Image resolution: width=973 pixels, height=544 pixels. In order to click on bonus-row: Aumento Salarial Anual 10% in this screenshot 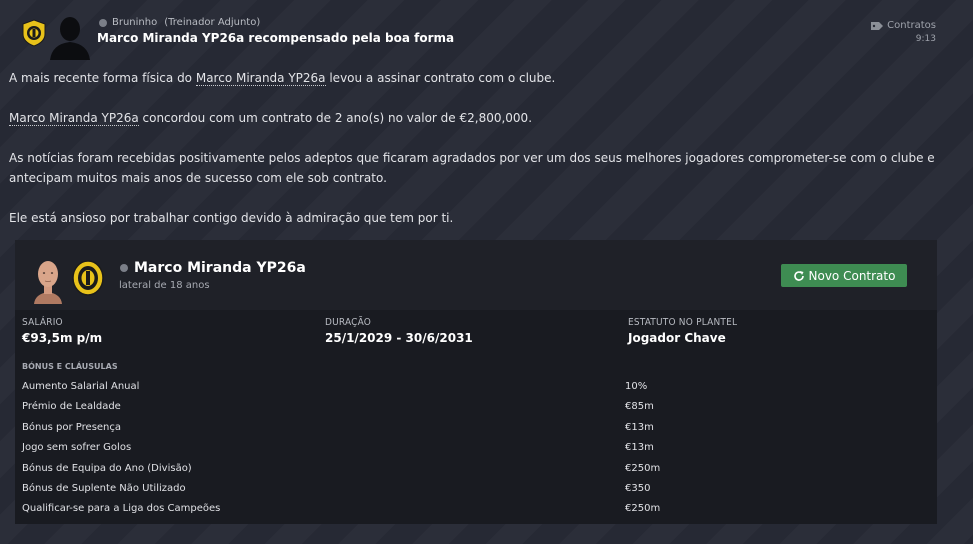, I will do `click(472, 388)`.